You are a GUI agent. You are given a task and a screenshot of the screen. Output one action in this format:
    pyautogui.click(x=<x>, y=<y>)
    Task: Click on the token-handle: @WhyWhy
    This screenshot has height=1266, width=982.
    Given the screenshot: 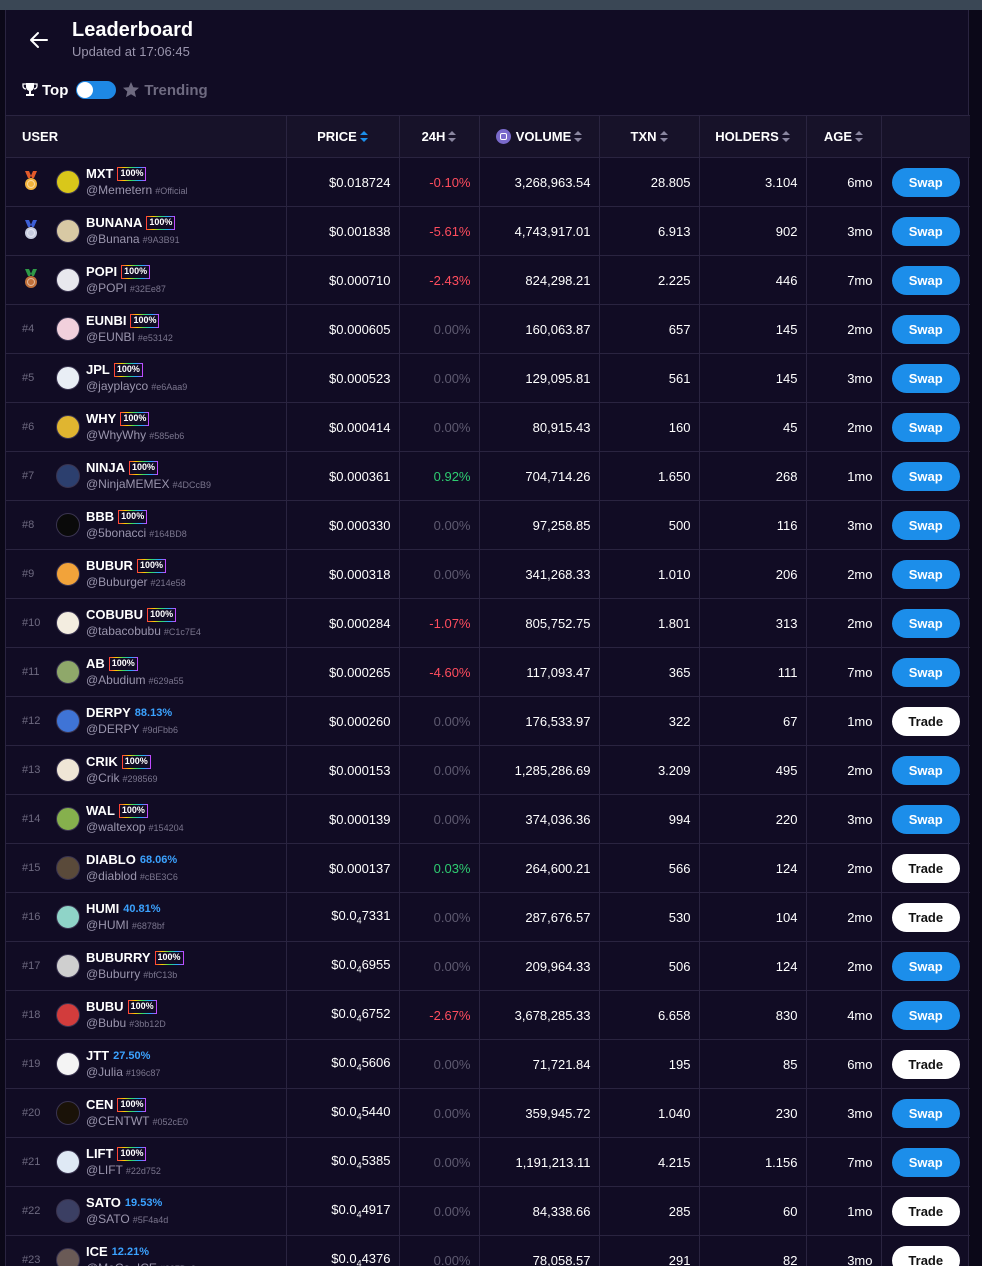 What is the action you would take?
    pyautogui.click(x=116, y=435)
    